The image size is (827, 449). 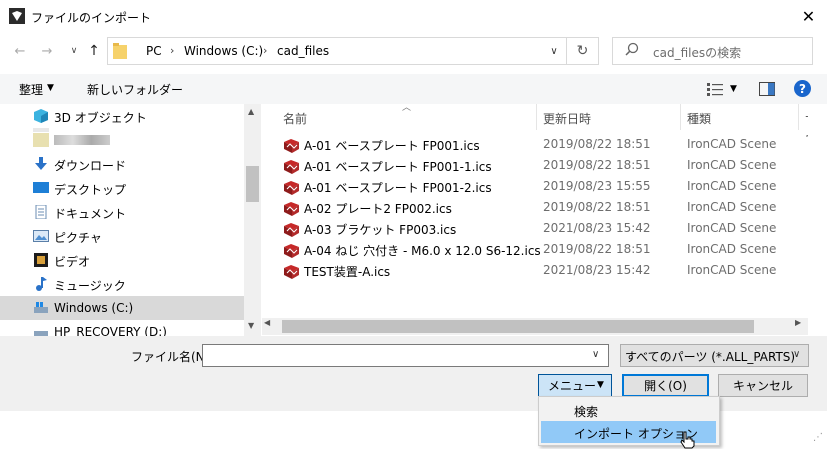 I want to click on file-name: A-01 ベースプレート FP001-1.ics, so click(x=398, y=167).